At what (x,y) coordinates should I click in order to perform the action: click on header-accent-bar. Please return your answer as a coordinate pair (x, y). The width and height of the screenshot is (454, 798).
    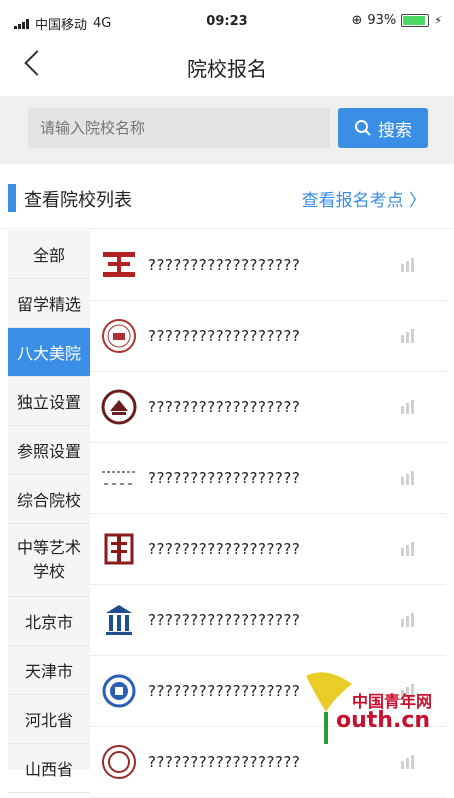
    Looking at the image, I should click on (12, 198).